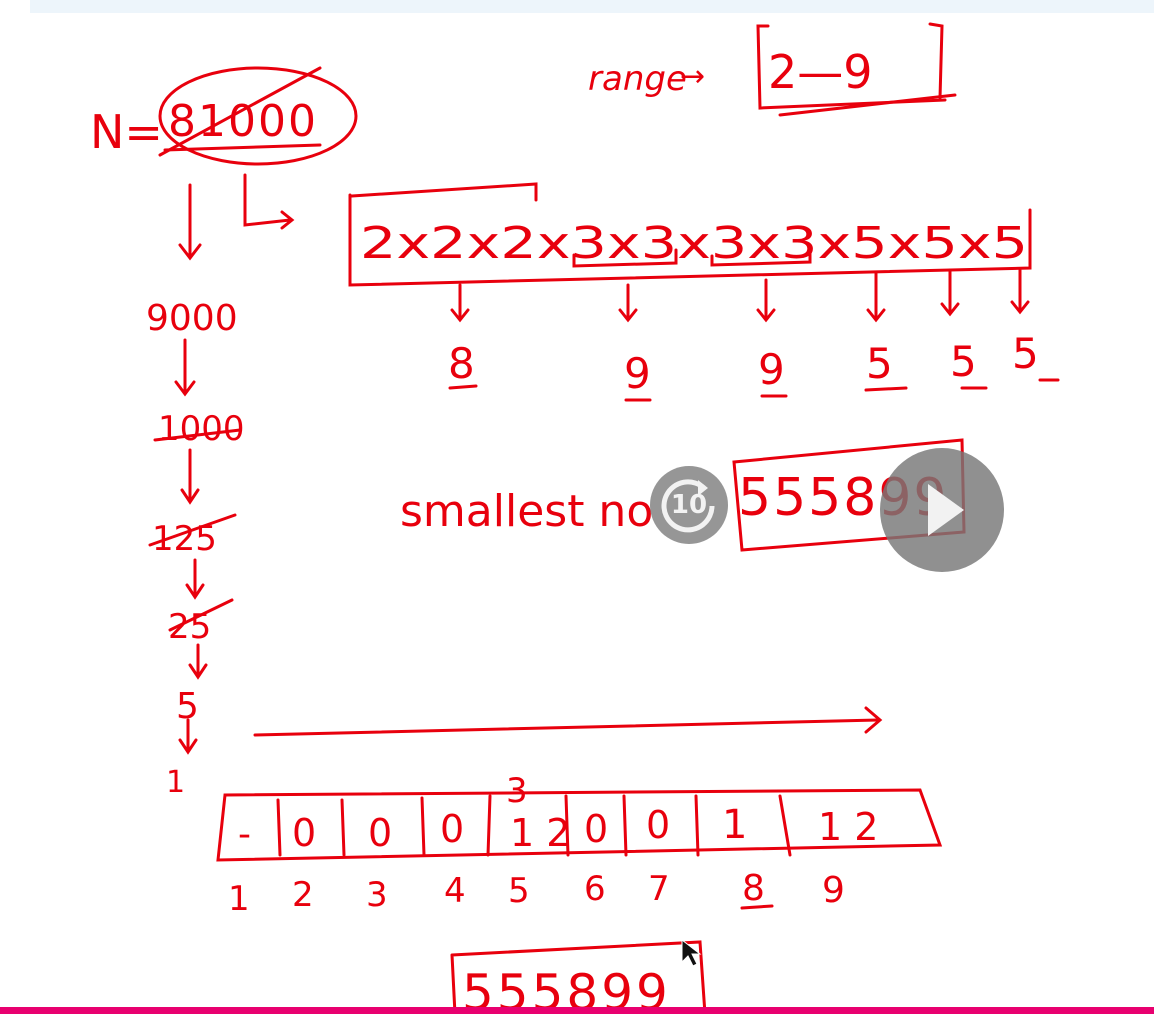 The width and height of the screenshot is (1154, 1014). I want to click on smallest-label: smallest no, so click(526, 511).